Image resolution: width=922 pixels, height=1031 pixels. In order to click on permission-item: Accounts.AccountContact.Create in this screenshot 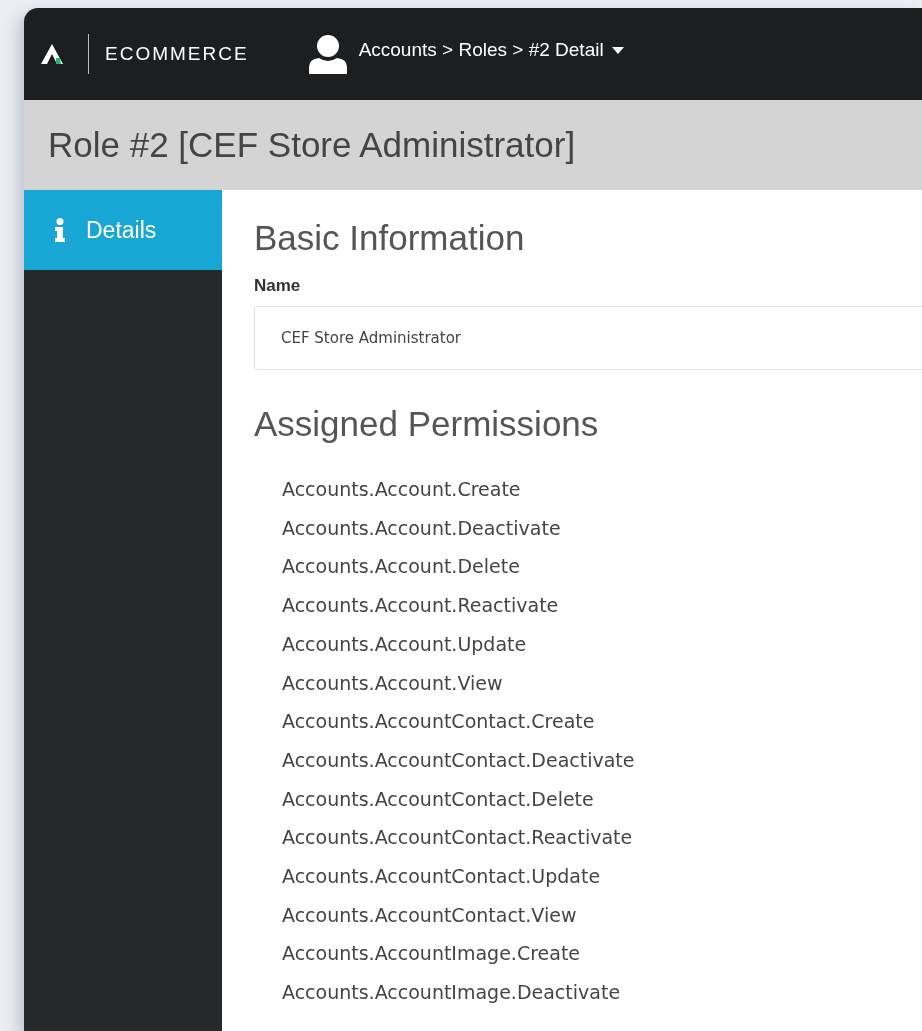, I will do `click(438, 722)`.